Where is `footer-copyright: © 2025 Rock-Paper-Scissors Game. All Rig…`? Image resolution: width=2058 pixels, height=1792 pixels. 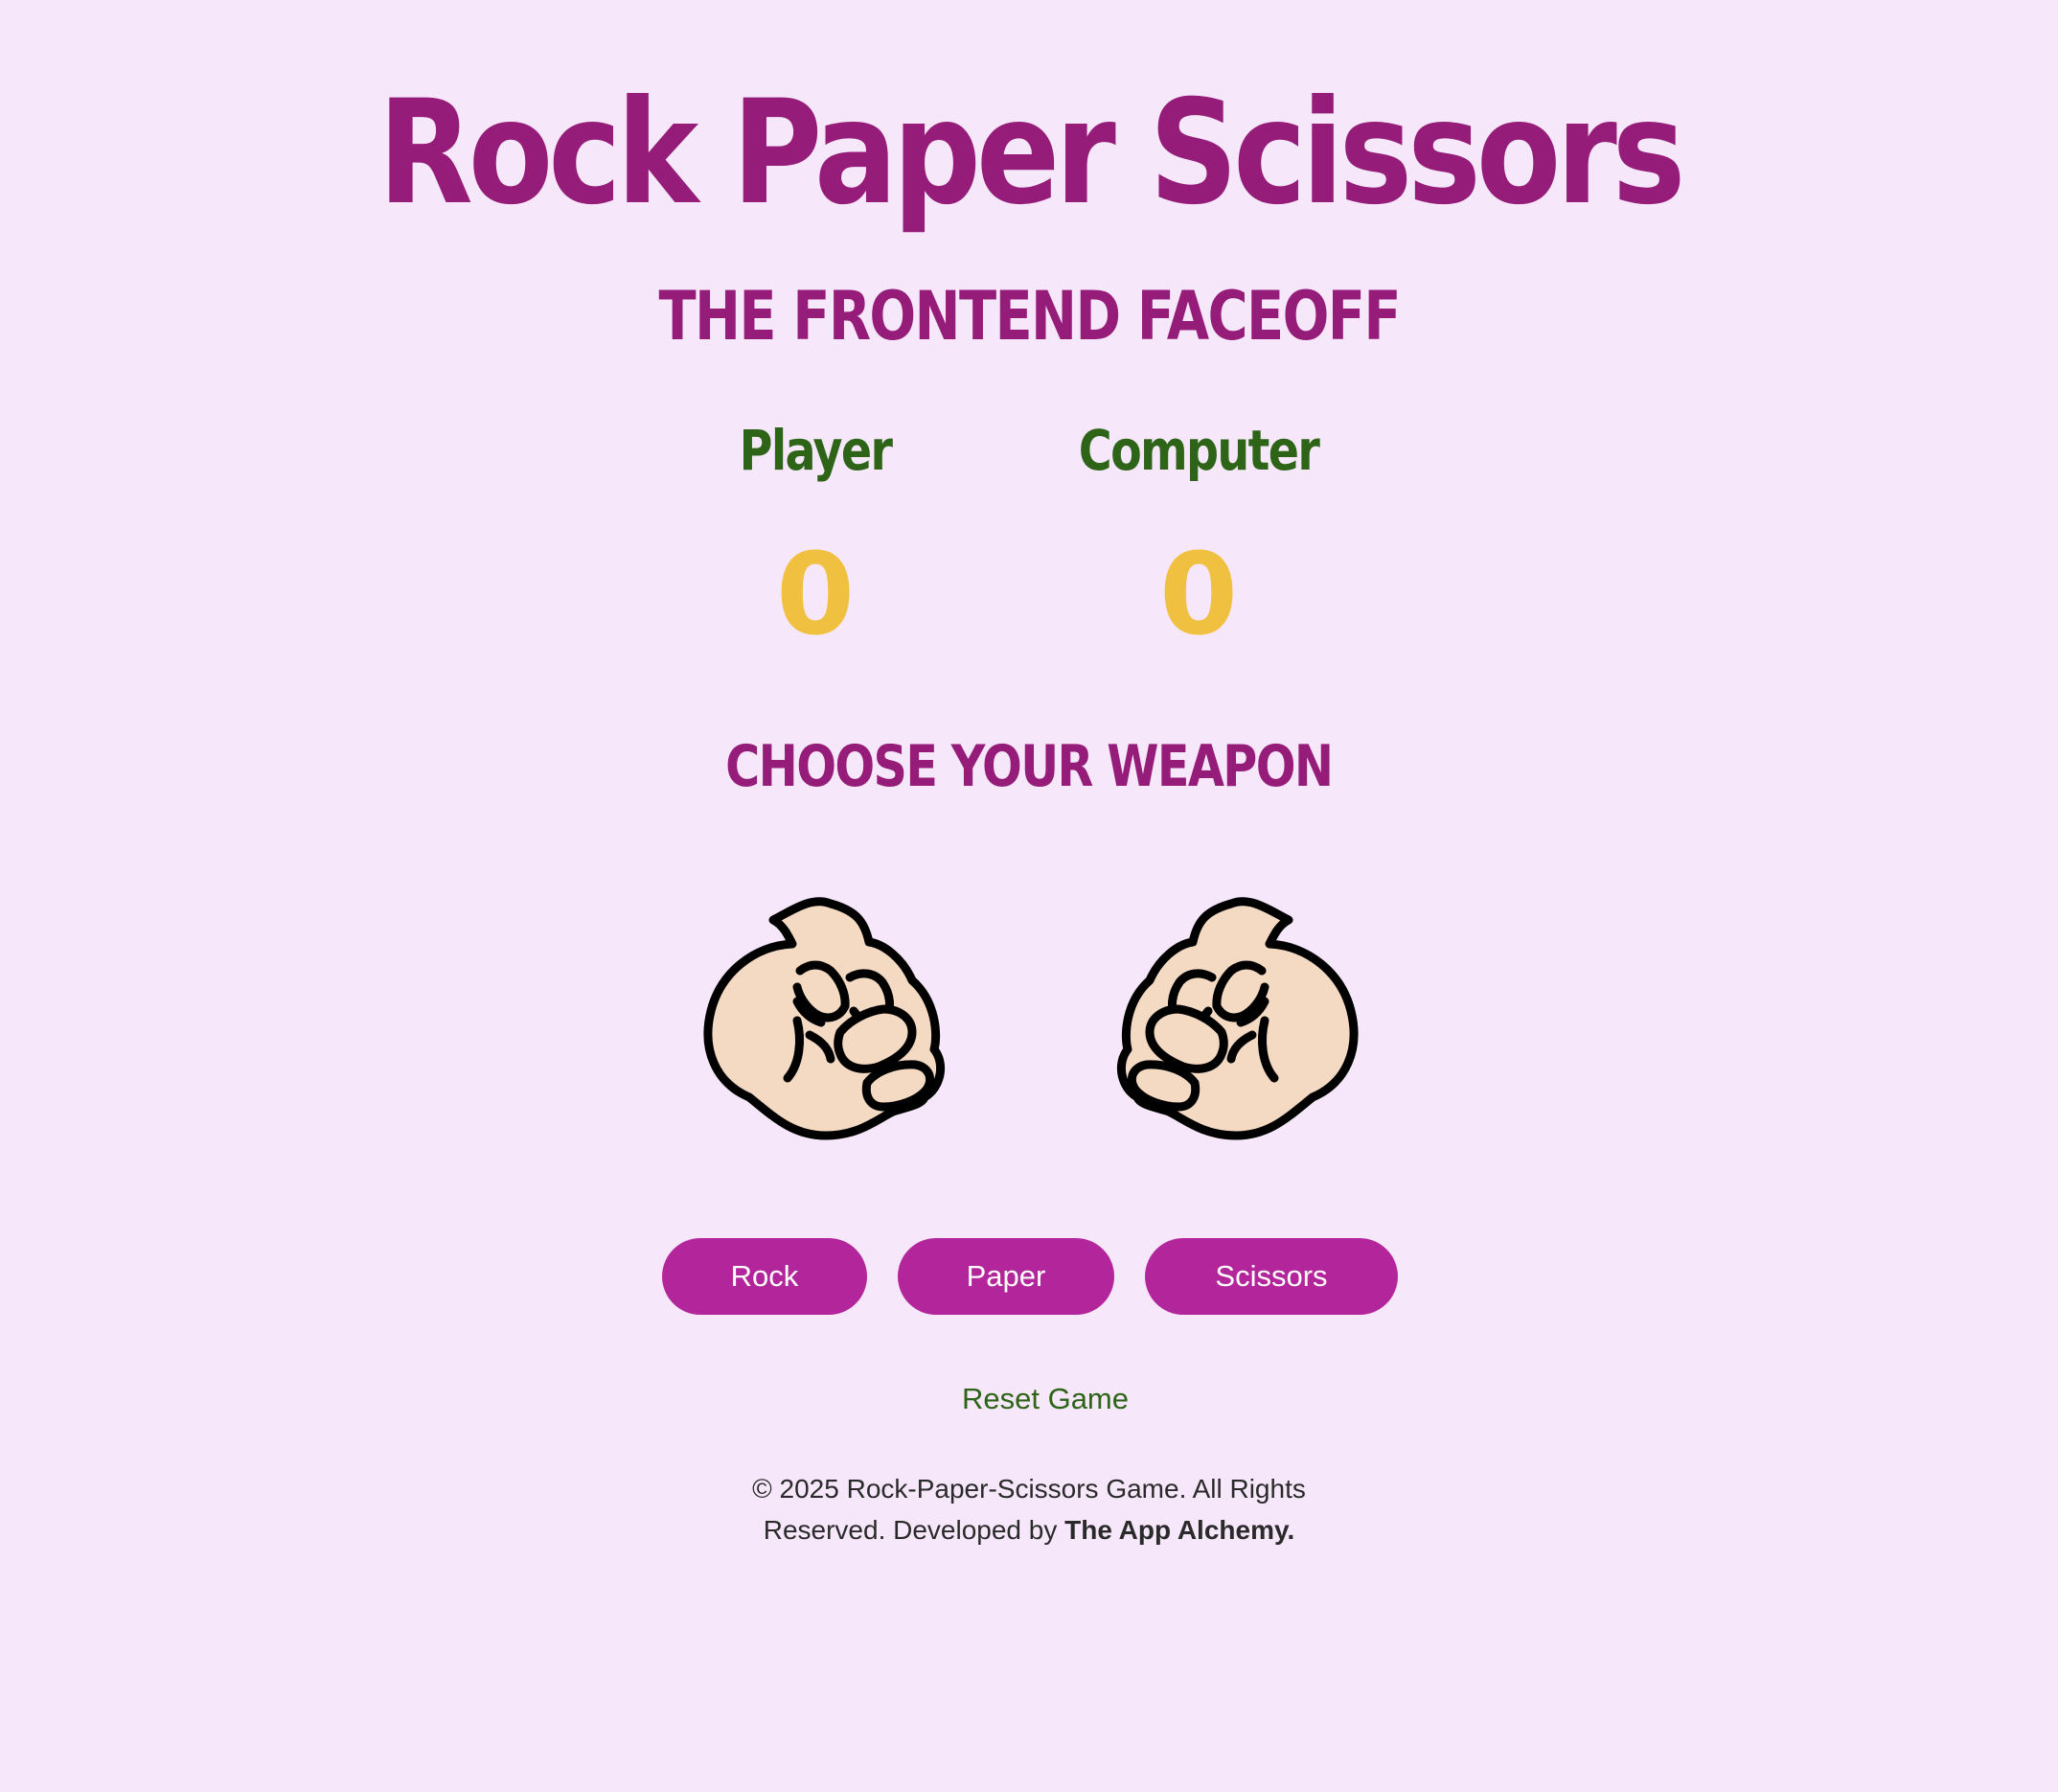
footer-copyright: © 2025 Rock-Paper-Scissors Game. All Rig… is located at coordinates (1029, 1489).